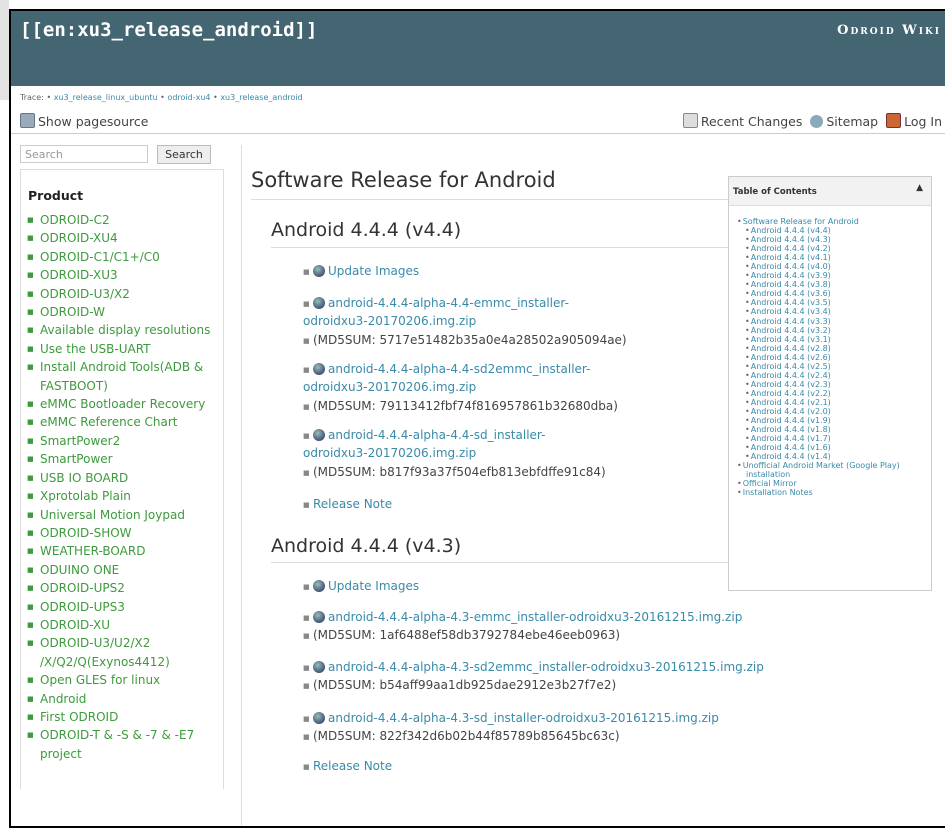  What do you see at coordinates (124, 441) in the screenshot?
I see `sidebar-item: SmartPower2` at bounding box center [124, 441].